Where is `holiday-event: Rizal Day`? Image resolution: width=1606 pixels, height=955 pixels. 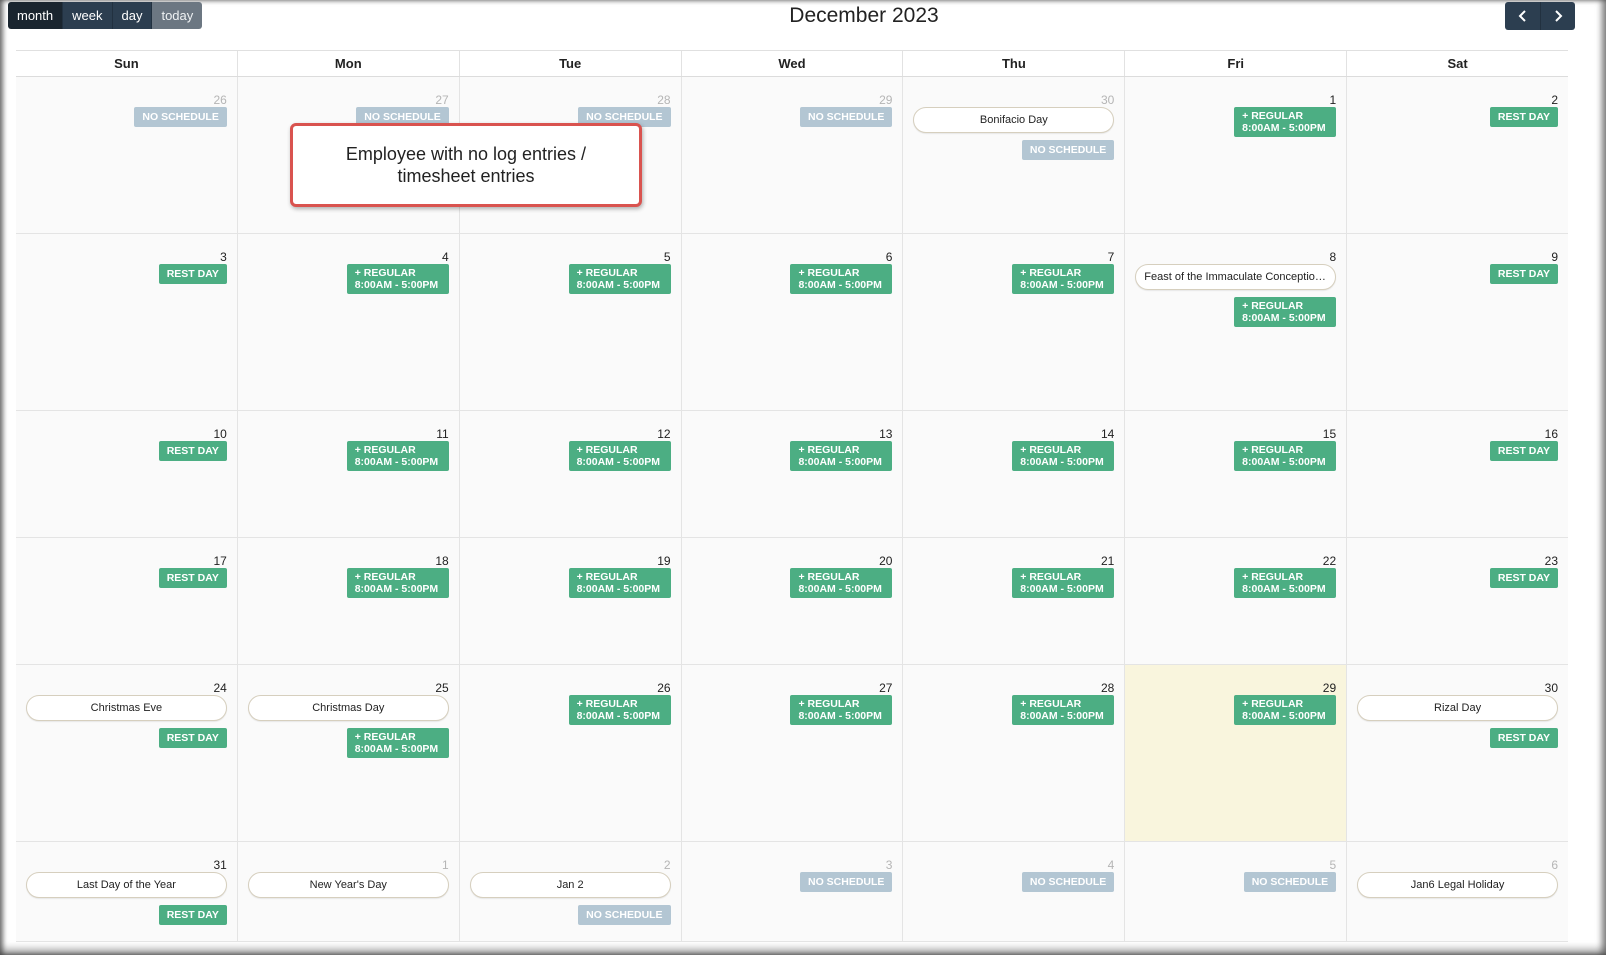 holiday-event: Rizal Day is located at coordinates (1458, 708).